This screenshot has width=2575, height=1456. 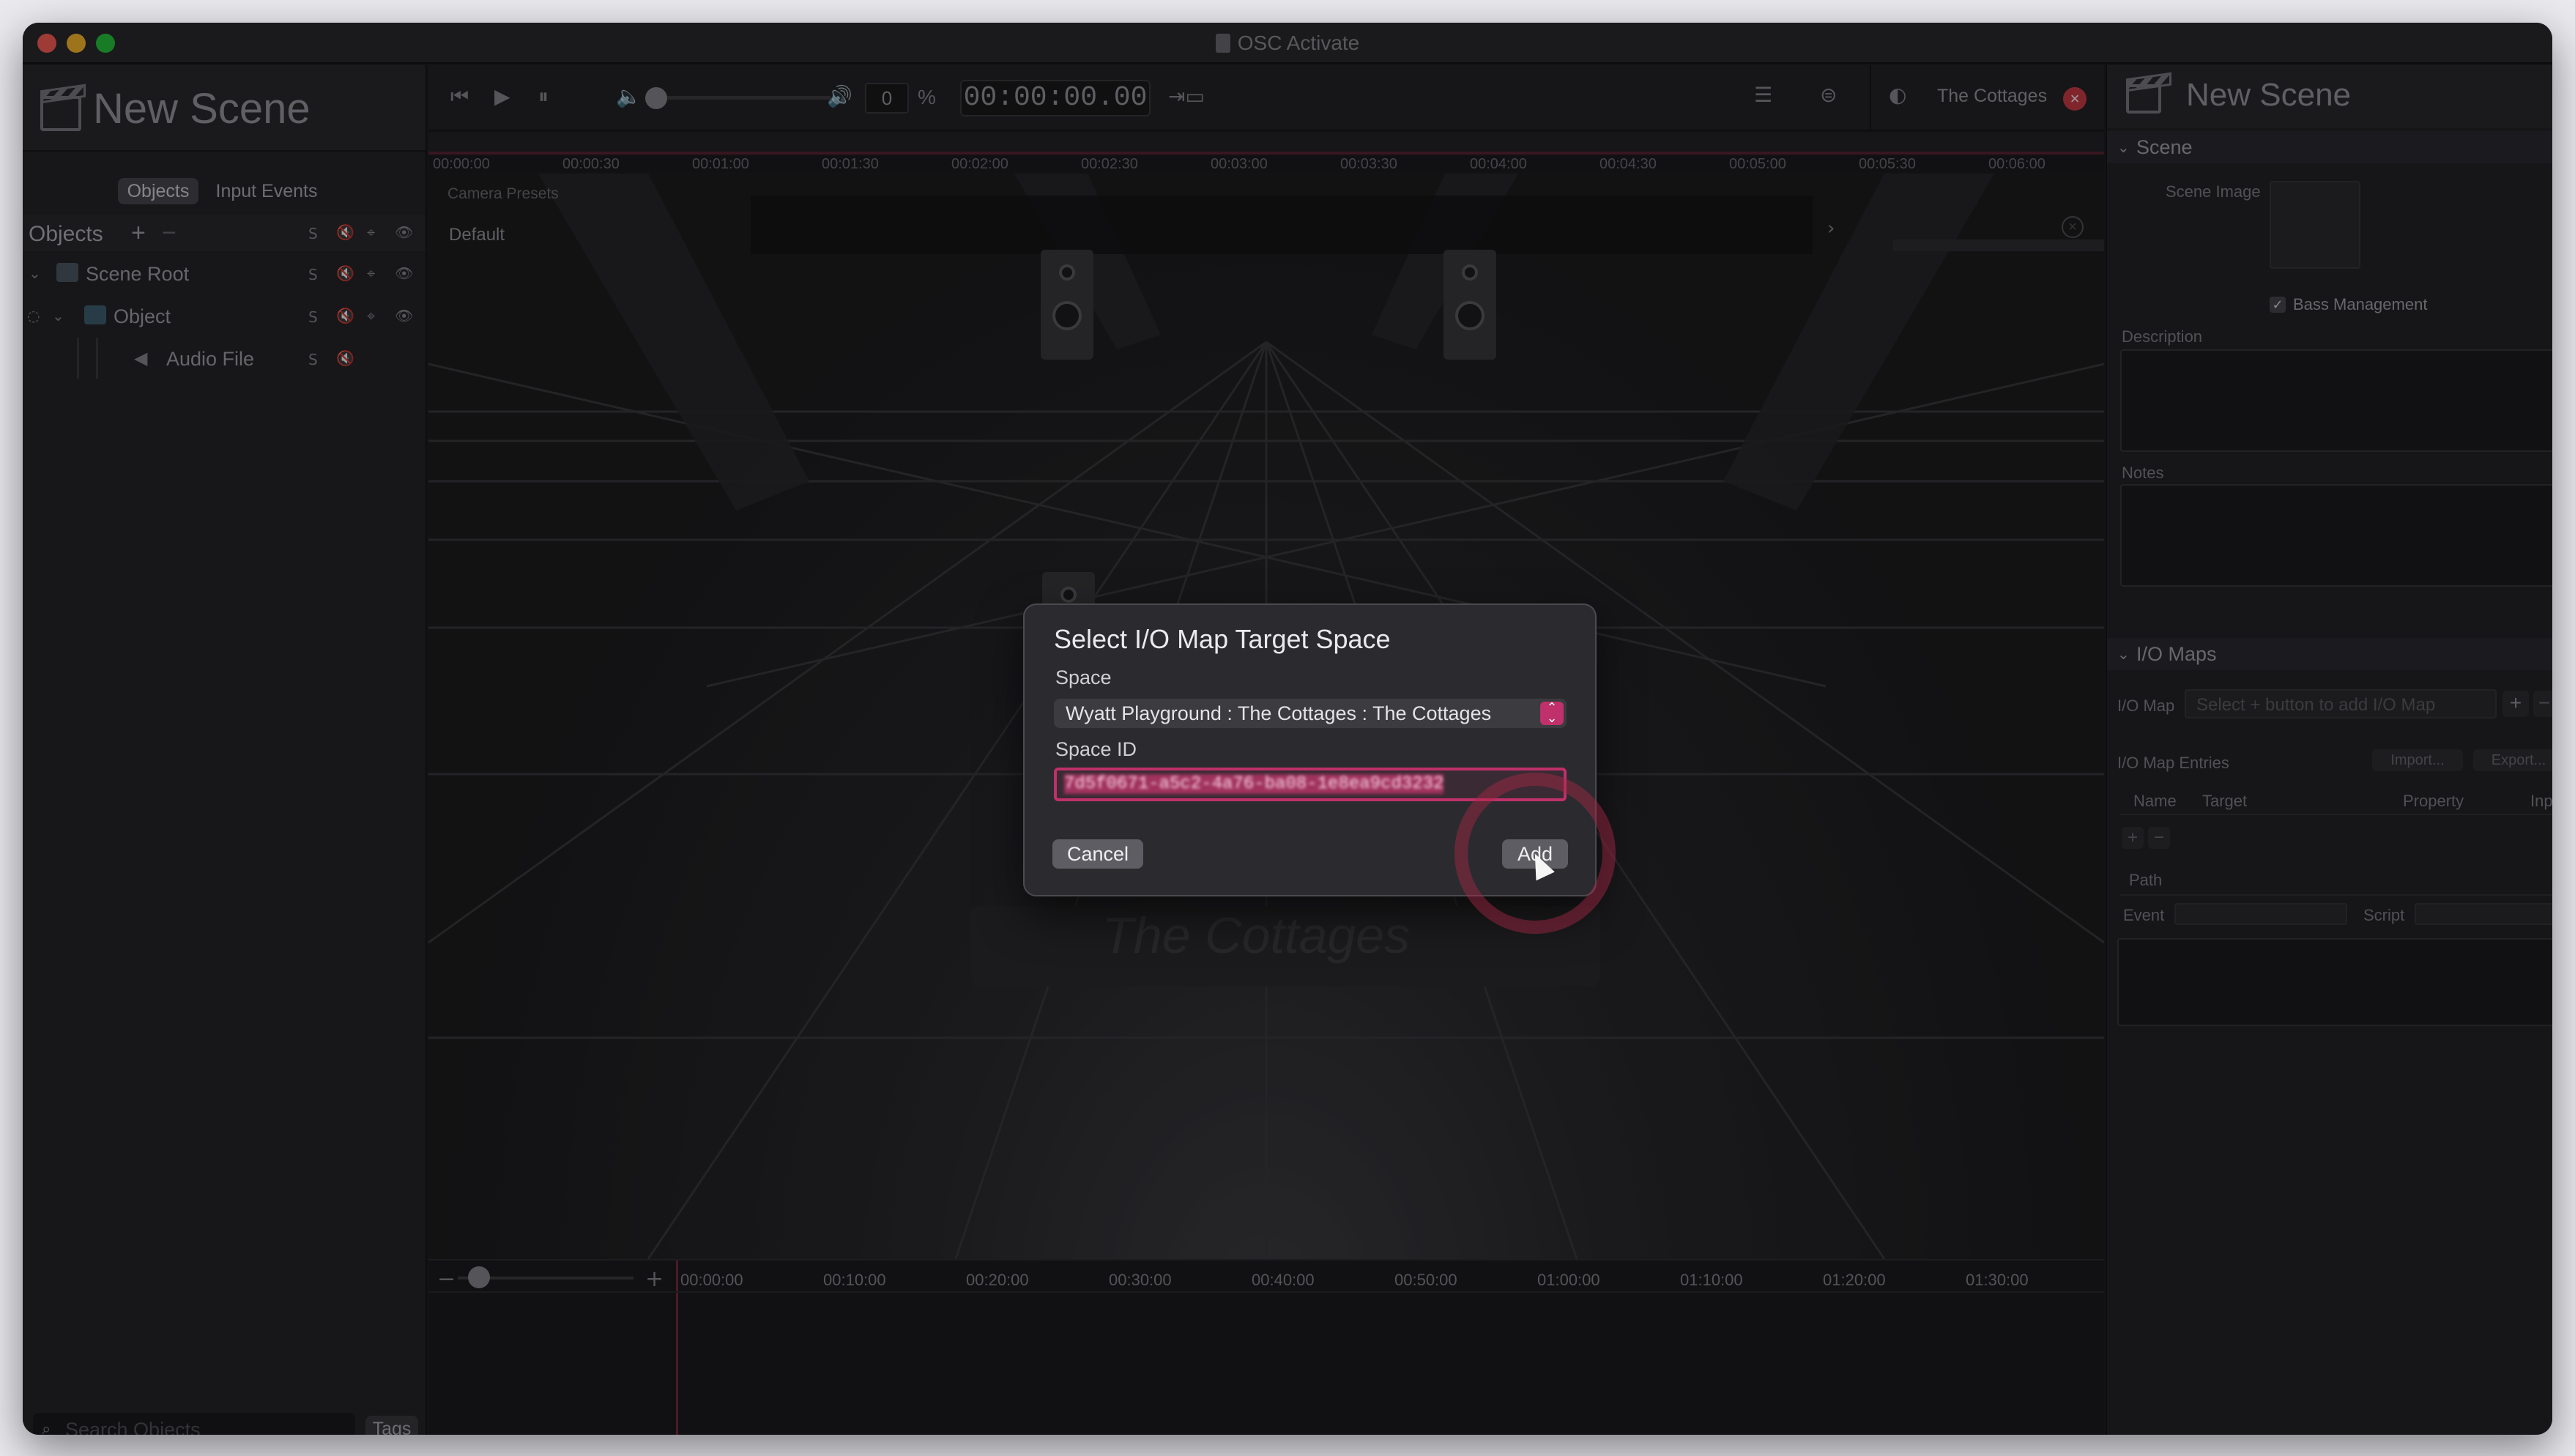 What do you see at coordinates (1097, 854) in the screenshot?
I see `cancel-button: Cancel` at bounding box center [1097, 854].